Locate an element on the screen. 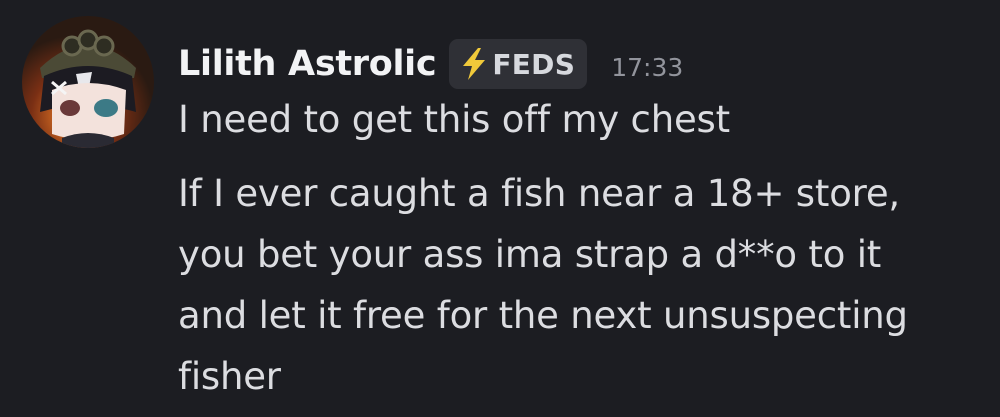 Image resolution: width=1000 pixels, height=417 pixels. message-text-line: you bet your ass ima strap a d**o to it is located at coordinates (530, 254).